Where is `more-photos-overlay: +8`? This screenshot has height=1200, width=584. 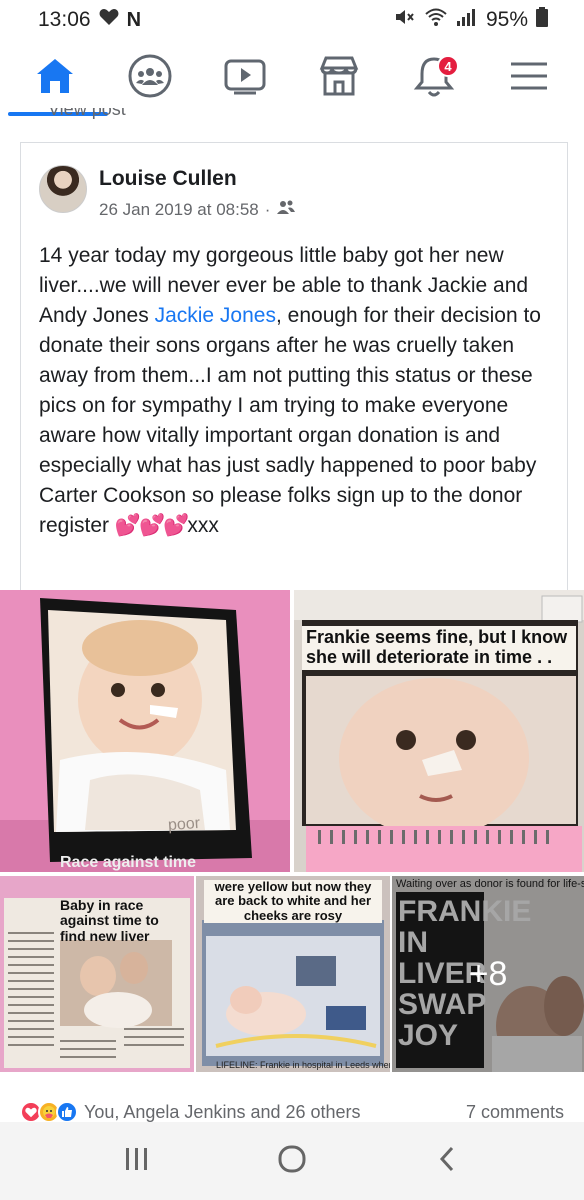
more-photos-overlay: +8 is located at coordinates (488, 974).